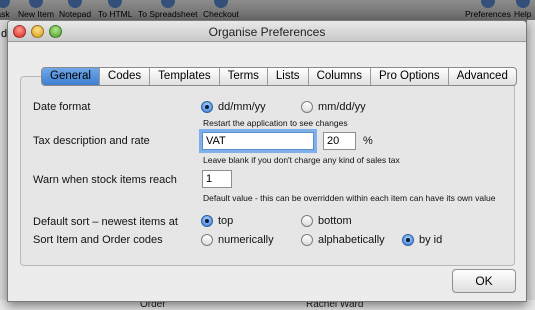 This screenshot has width=535, height=310. What do you see at coordinates (75, 4) in the screenshot?
I see `notepad-icon` at bounding box center [75, 4].